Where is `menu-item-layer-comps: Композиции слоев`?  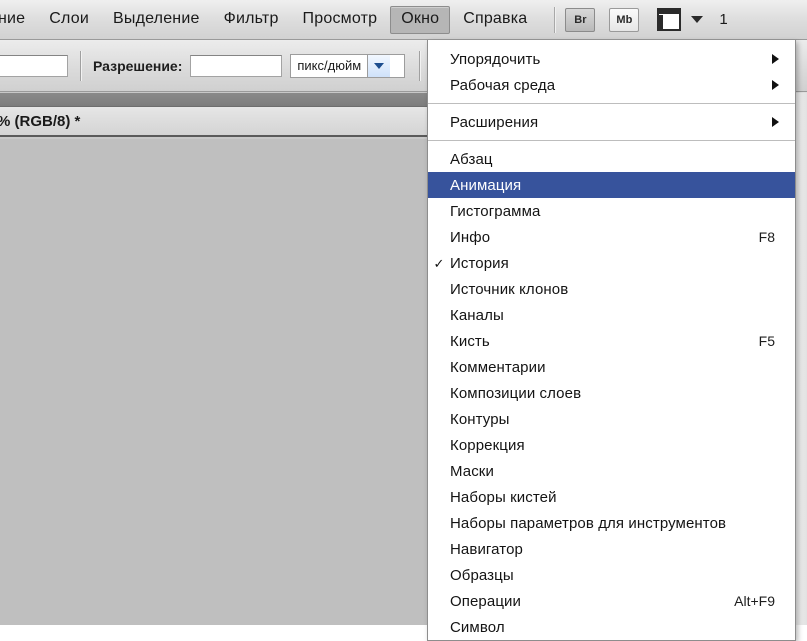 menu-item-layer-comps: Композиции слоев is located at coordinates (611, 393).